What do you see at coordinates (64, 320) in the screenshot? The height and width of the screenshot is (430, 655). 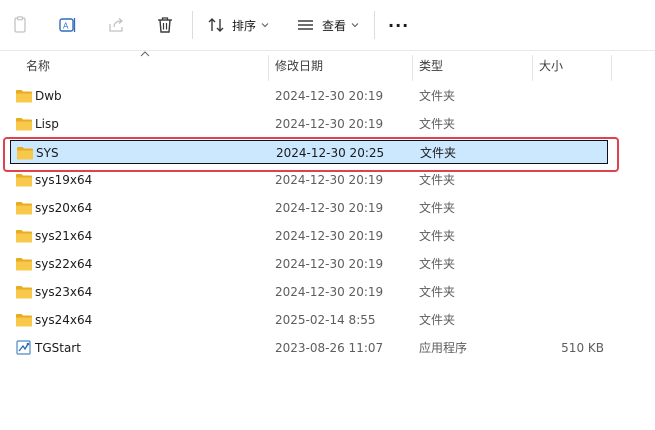 I see `file-name: sys24x64` at bounding box center [64, 320].